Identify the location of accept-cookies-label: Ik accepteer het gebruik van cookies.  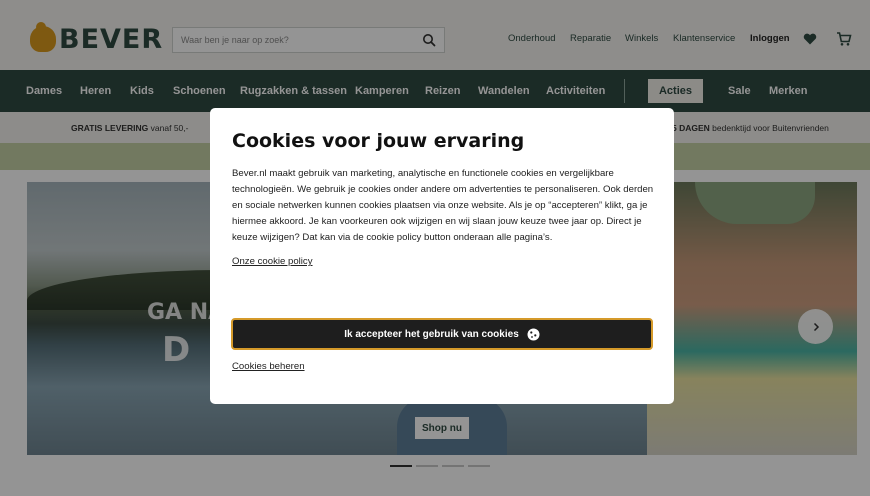
(431, 334).